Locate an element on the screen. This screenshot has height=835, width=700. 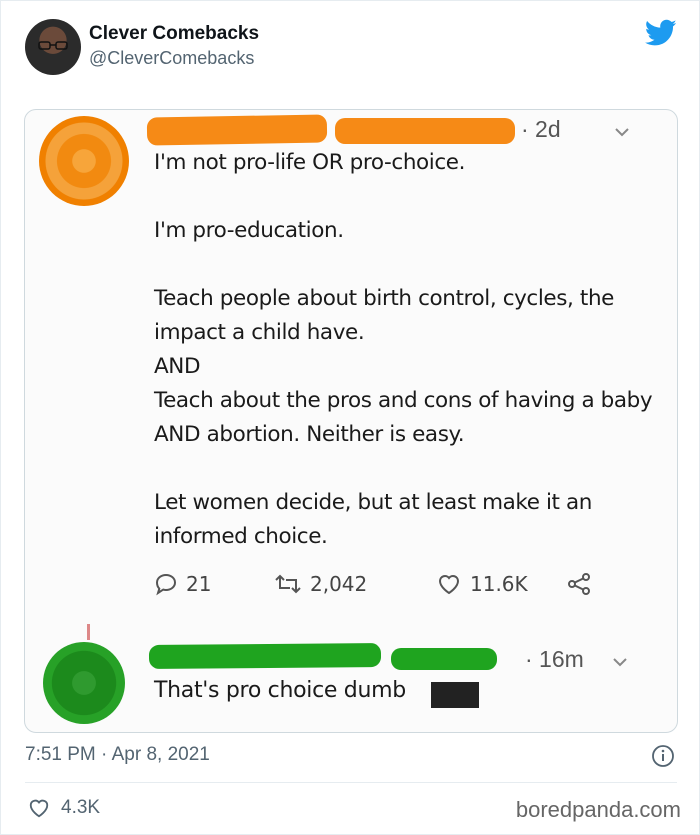
share-action is located at coordinates (579, 584).